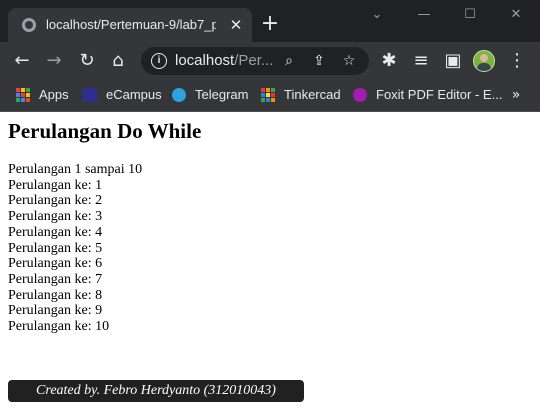 The image size is (540, 413). What do you see at coordinates (156, 391) in the screenshot?
I see `author-footer: Created by. Febro Herdyanto (312010043)` at bounding box center [156, 391].